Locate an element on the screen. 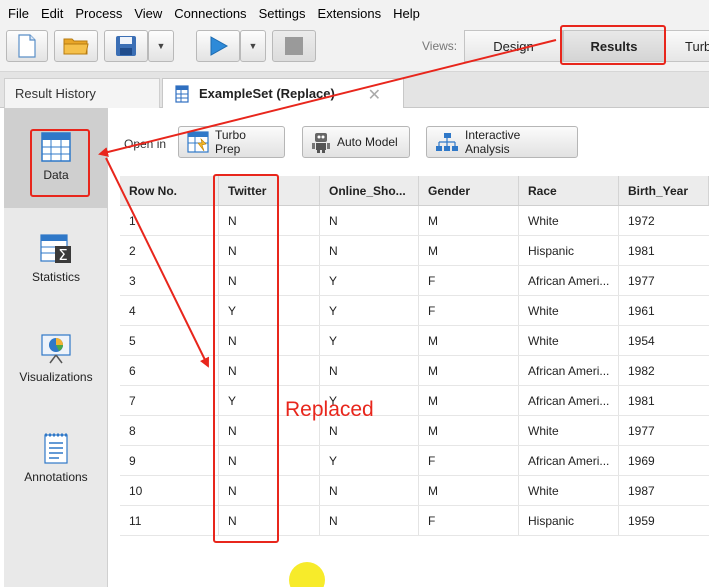 This screenshot has height=587, width=709. table-row: 6 N N M African Ameri... 1982 is located at coordinates (414, 371).